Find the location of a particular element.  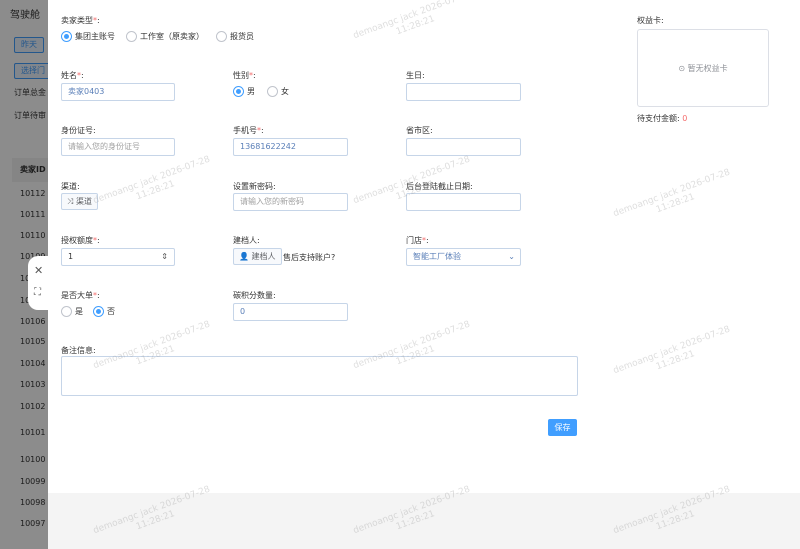

gender-radio-female: 女 is located at coordinates (278, 91).